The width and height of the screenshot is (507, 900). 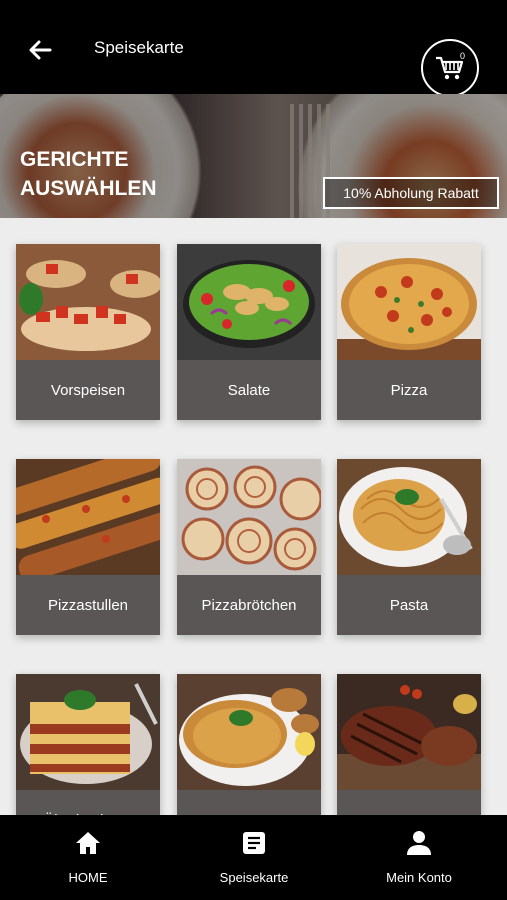 I want to click on lasagne-image, so click(x=88, y=732).